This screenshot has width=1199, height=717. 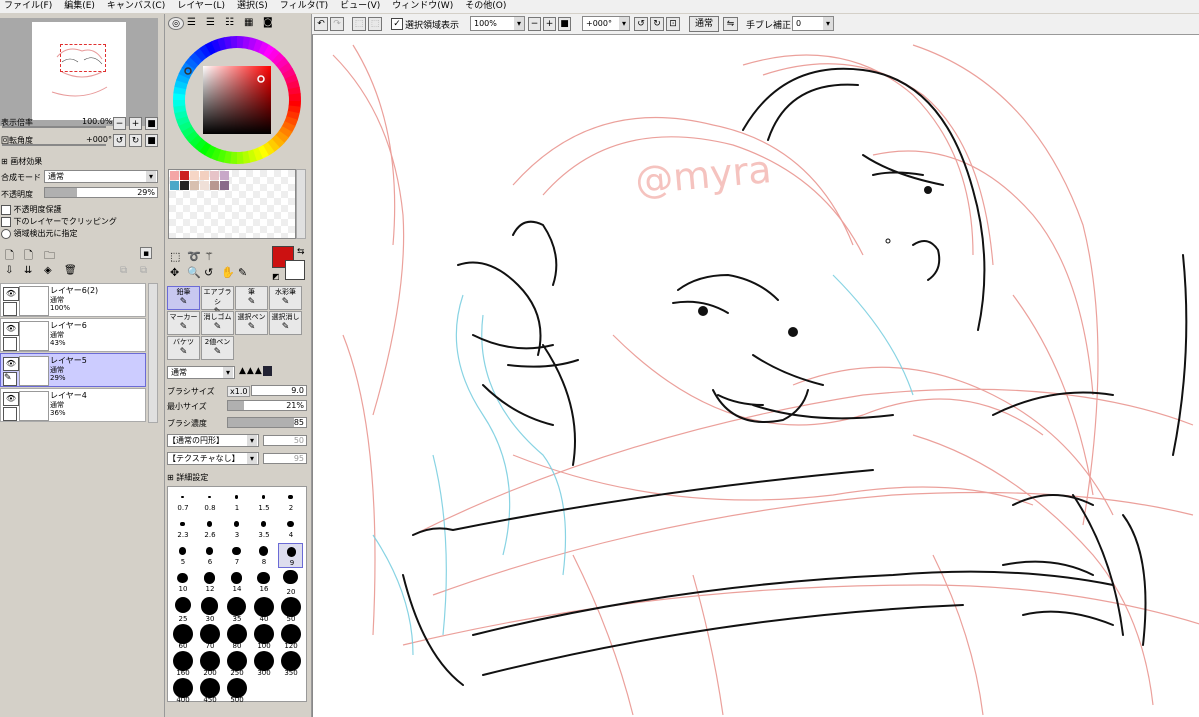 What do you see at coordinates (191, 22) in the screenshot?
I see `rgb-slider-tab-icon: ☰` at bounding box center [191, 22].